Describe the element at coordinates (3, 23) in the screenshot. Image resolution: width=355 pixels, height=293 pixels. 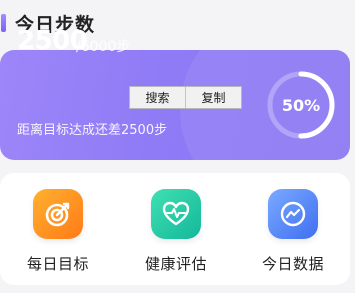
I see `title-accent-bar` at that location.